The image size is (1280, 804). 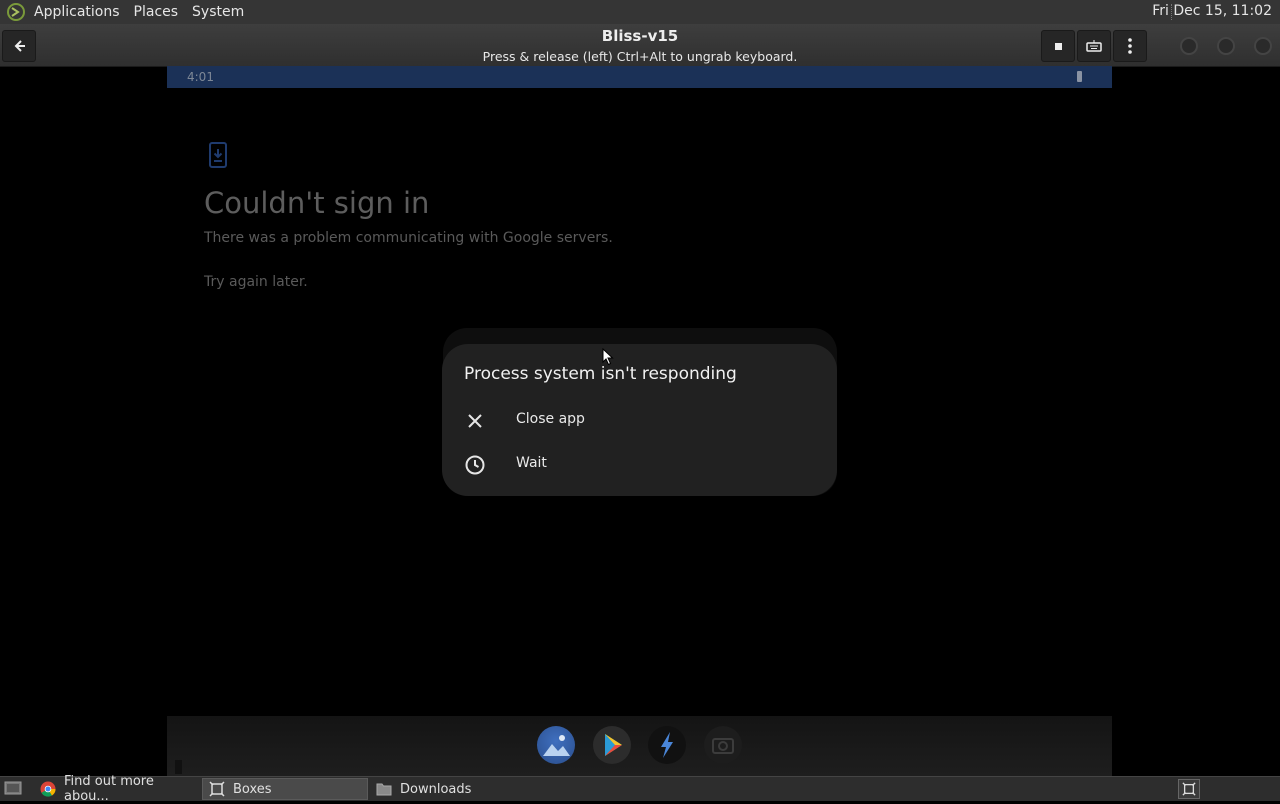 I want to click on camera-icon, so click(x=723, y=745).